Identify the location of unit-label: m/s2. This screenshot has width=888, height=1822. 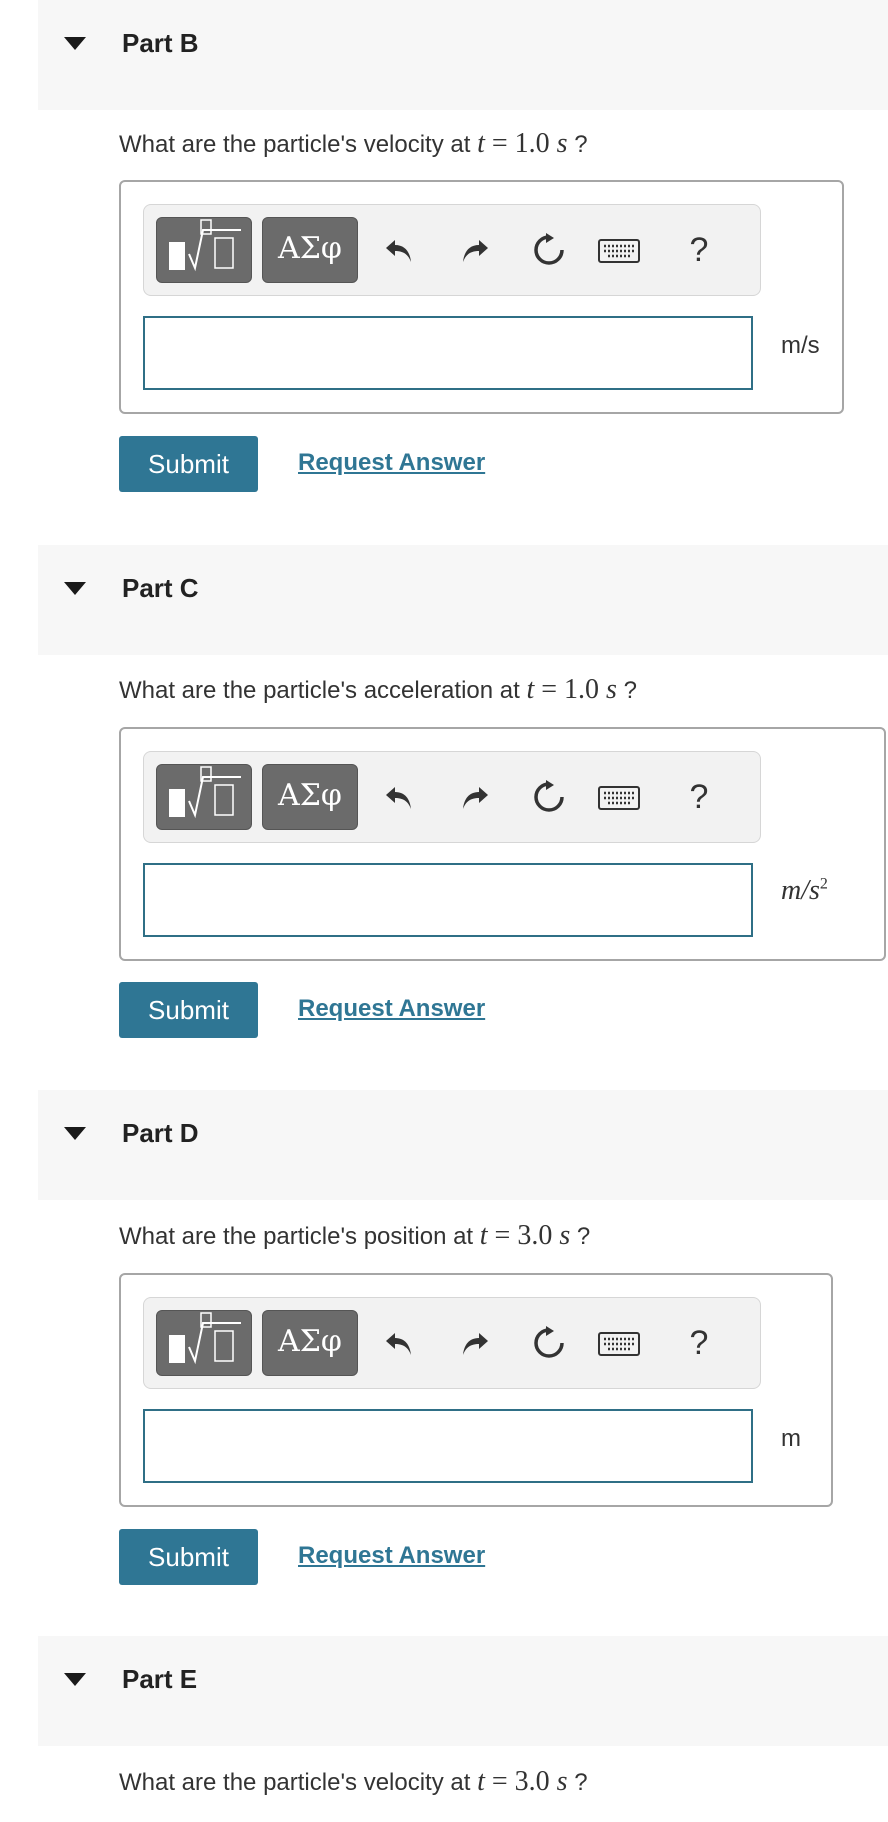
(804, 890).